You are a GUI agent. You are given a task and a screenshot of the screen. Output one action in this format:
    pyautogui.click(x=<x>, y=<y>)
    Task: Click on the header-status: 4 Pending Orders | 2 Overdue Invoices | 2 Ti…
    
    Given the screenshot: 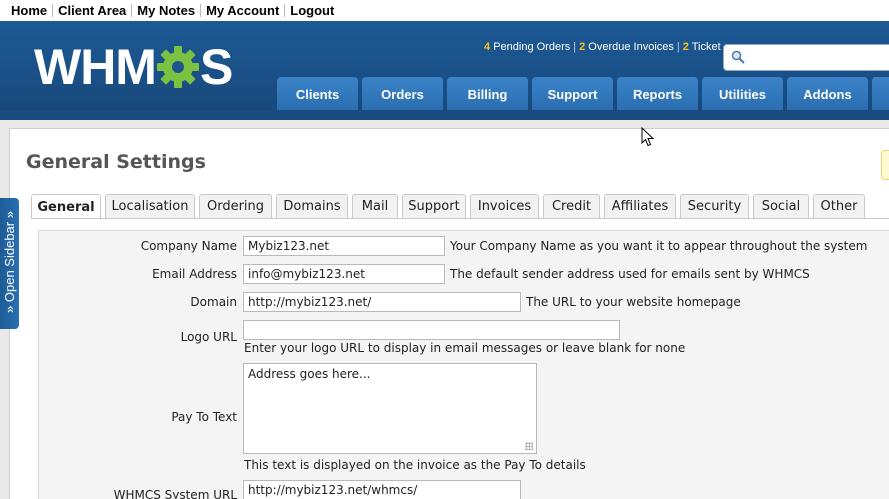 What is the action you would take?
    pyautogui.click(x=602, y=47)
    